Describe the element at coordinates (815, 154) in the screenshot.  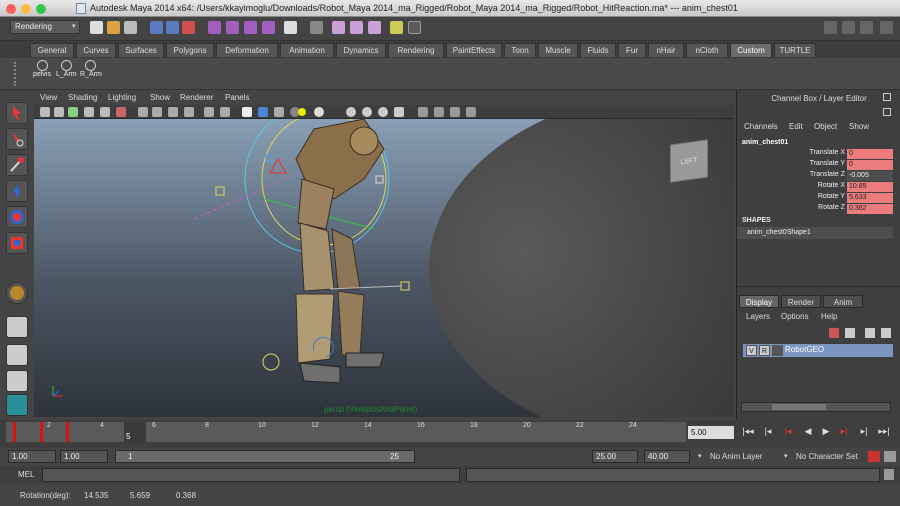
I see `attribute-row: Translate X0` at that location.